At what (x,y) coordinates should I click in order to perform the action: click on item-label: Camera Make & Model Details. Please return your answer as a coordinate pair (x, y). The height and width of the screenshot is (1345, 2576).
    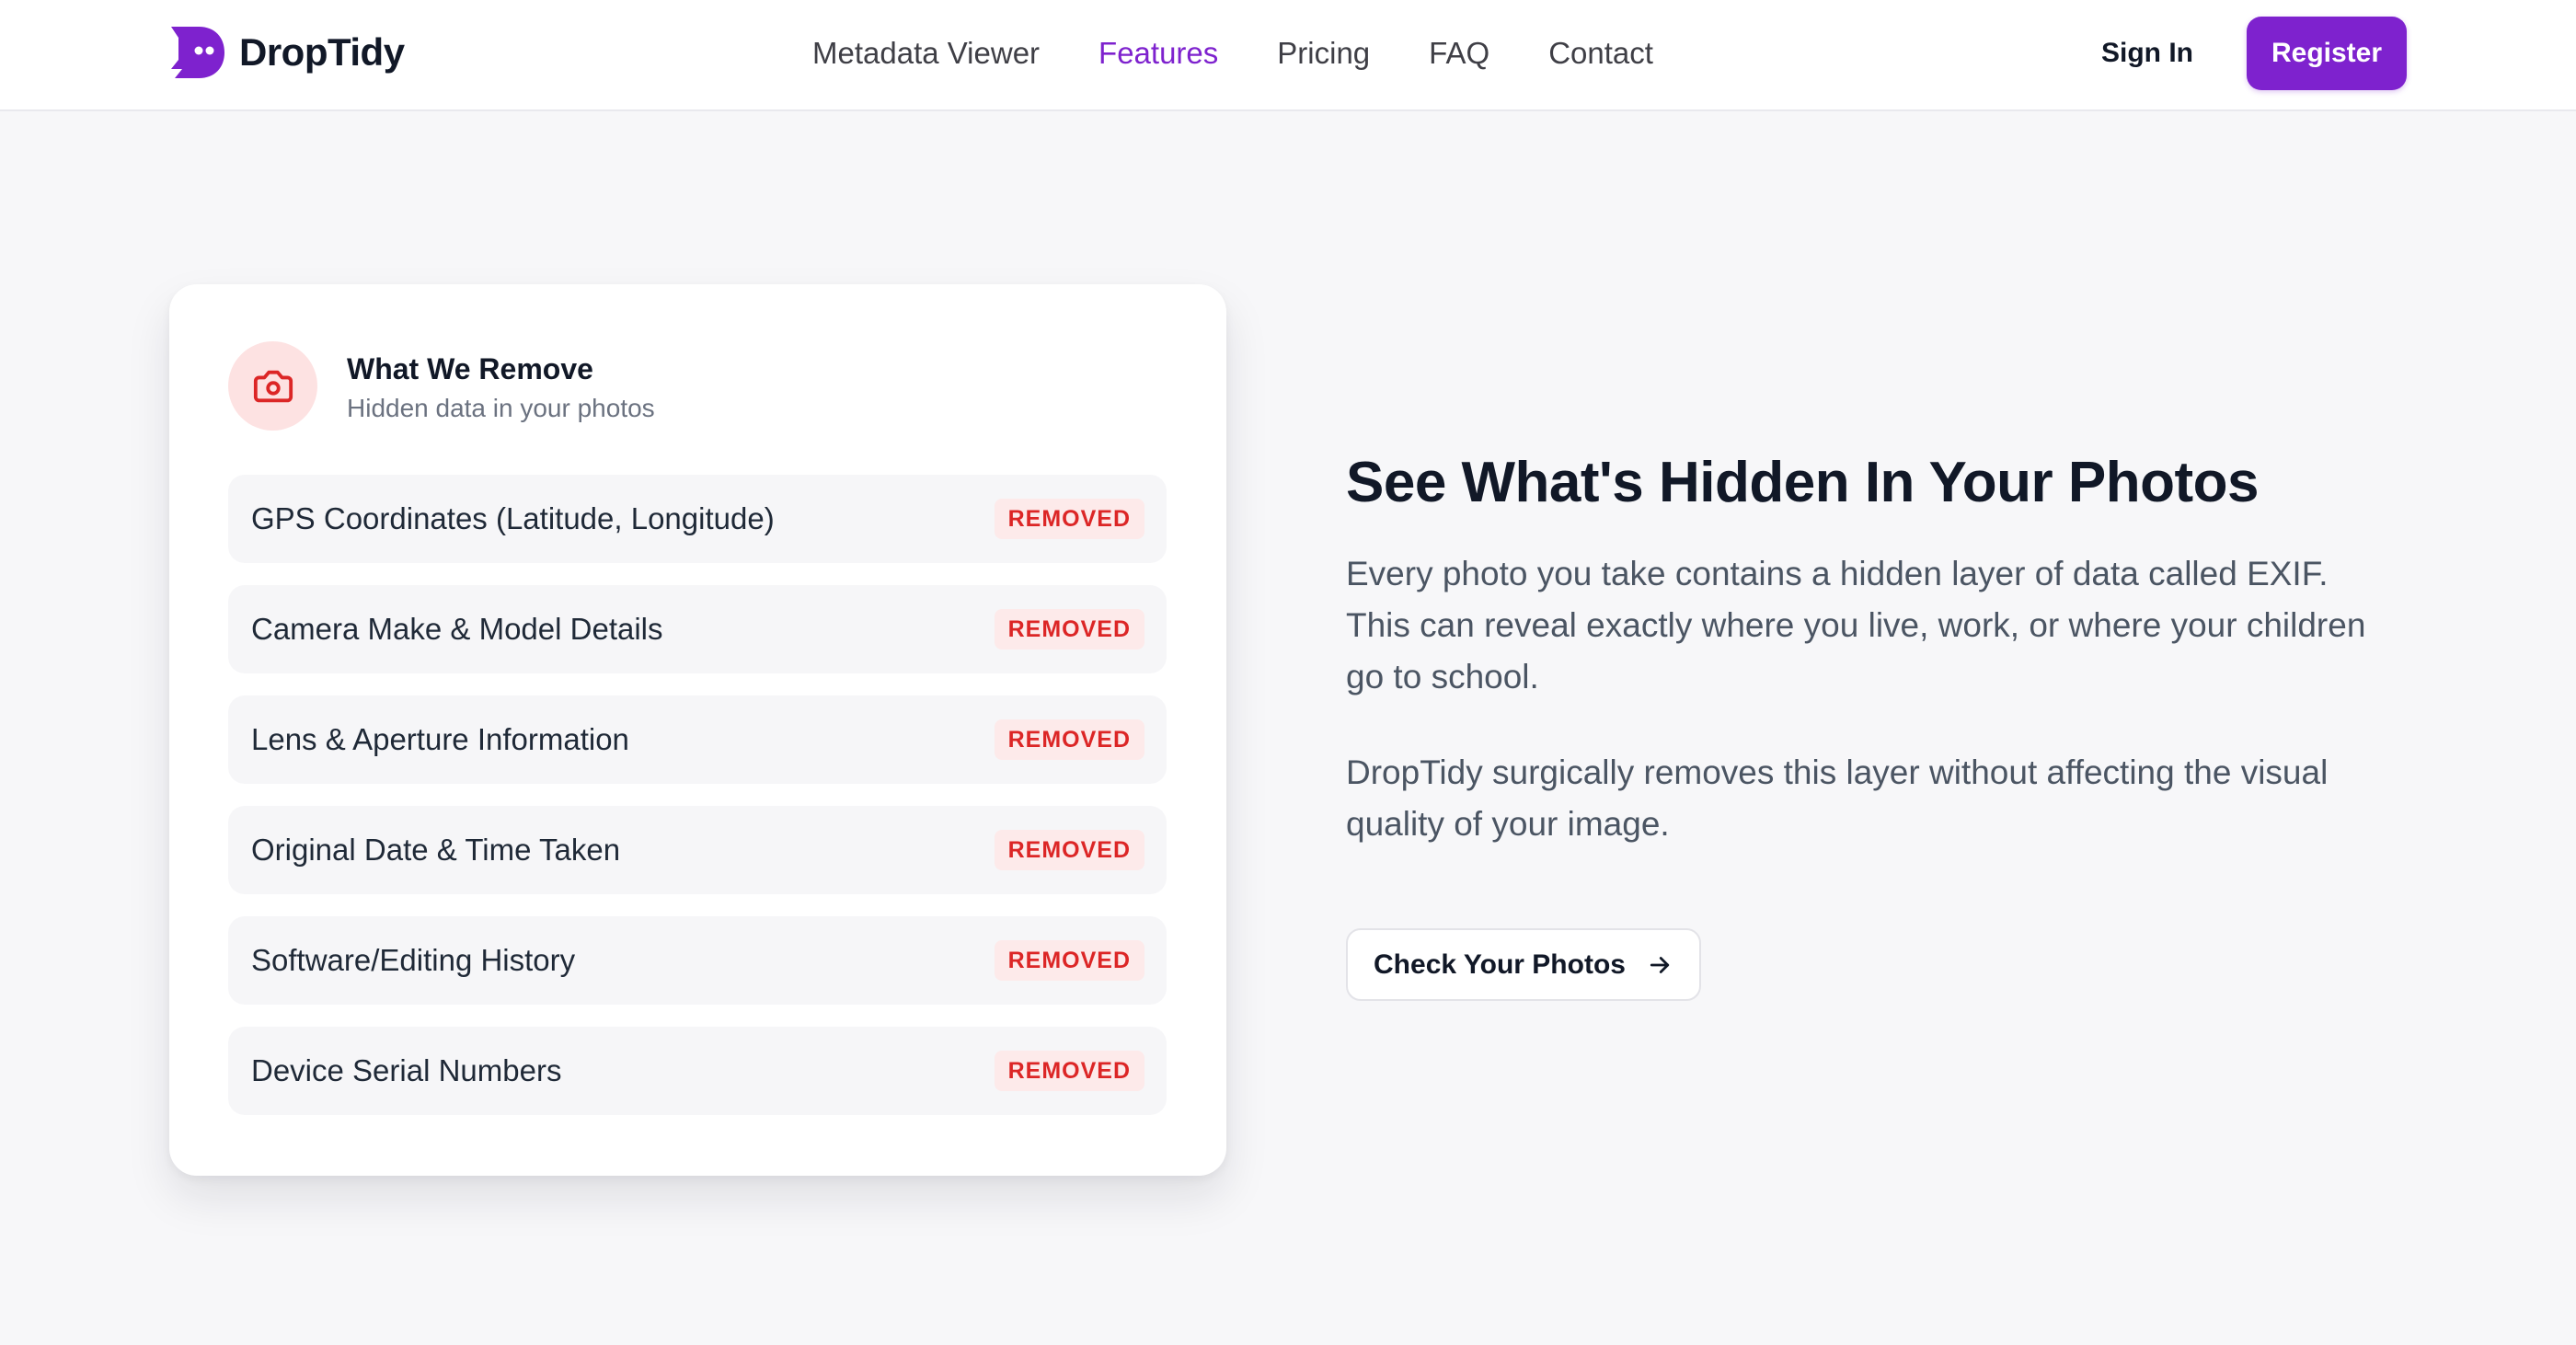
    Looking at the image, I should click on (457, 629).